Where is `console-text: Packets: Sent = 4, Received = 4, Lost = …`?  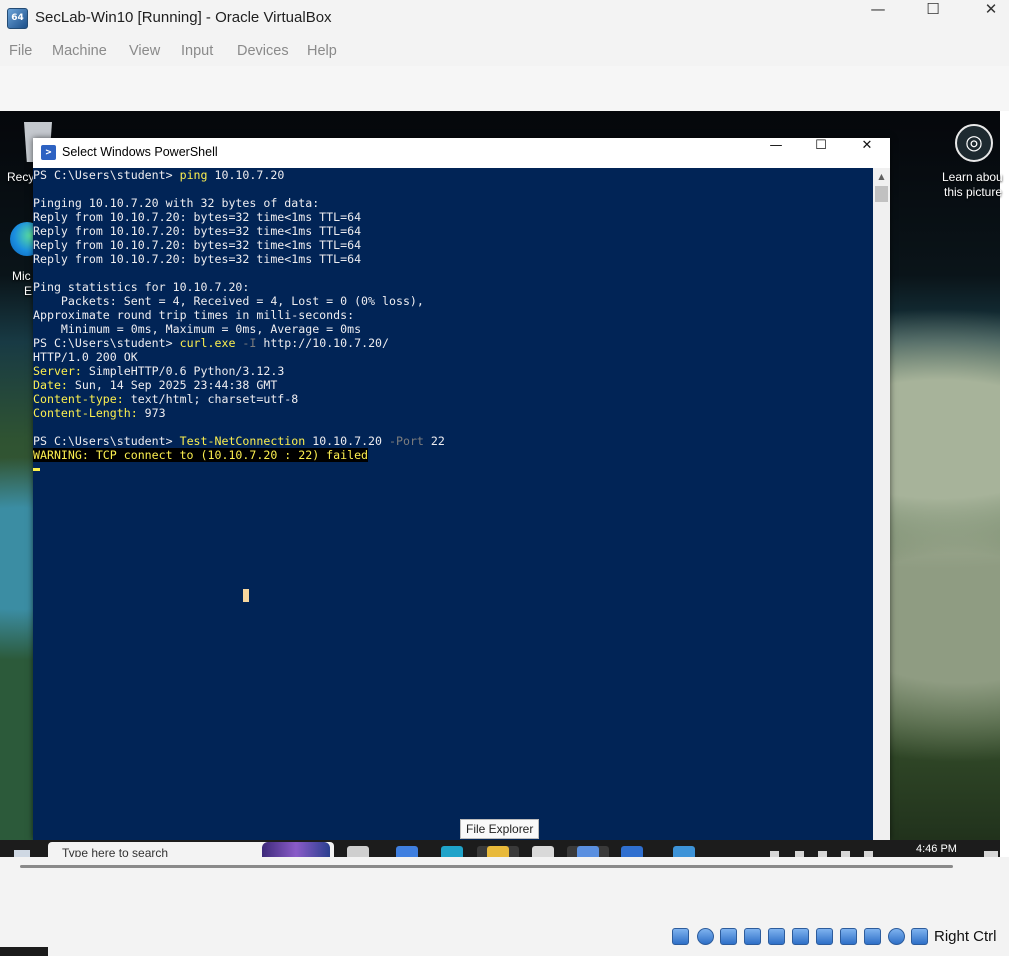
console-text: Packets: Sent = 4, Received = 4, Lost = … is located at coordinates (228, 301).